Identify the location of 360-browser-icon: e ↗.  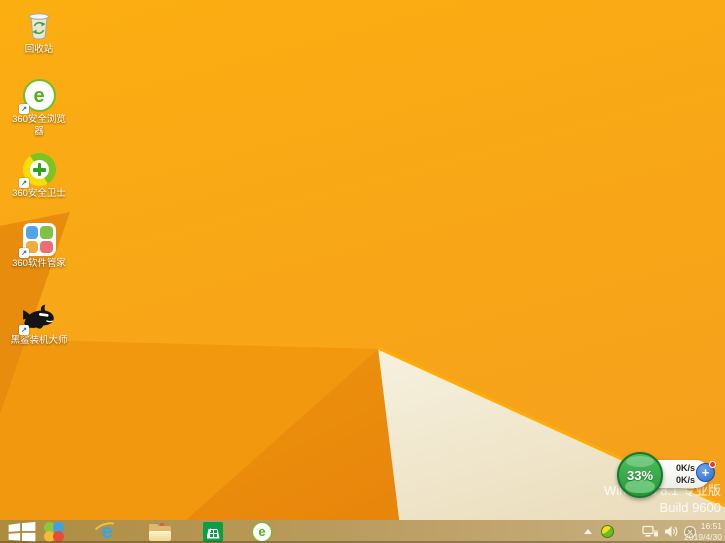
(39, 94).